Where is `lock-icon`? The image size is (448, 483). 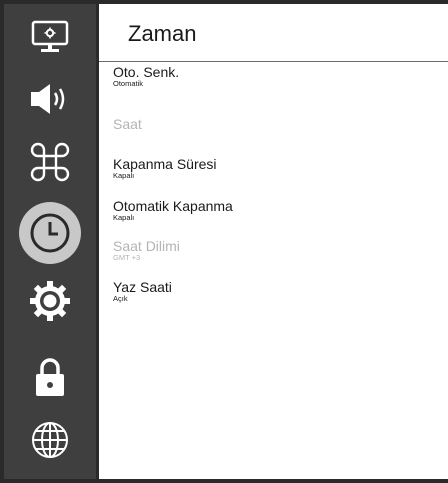 lock-icon is located at coordinates (50, 377).